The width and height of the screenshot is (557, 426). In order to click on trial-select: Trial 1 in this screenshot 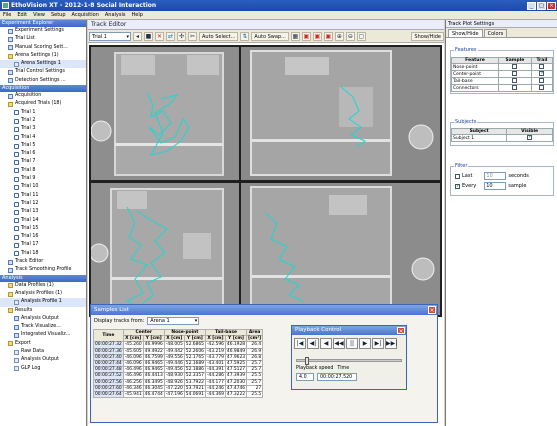, I will do `click(110, 36)`.